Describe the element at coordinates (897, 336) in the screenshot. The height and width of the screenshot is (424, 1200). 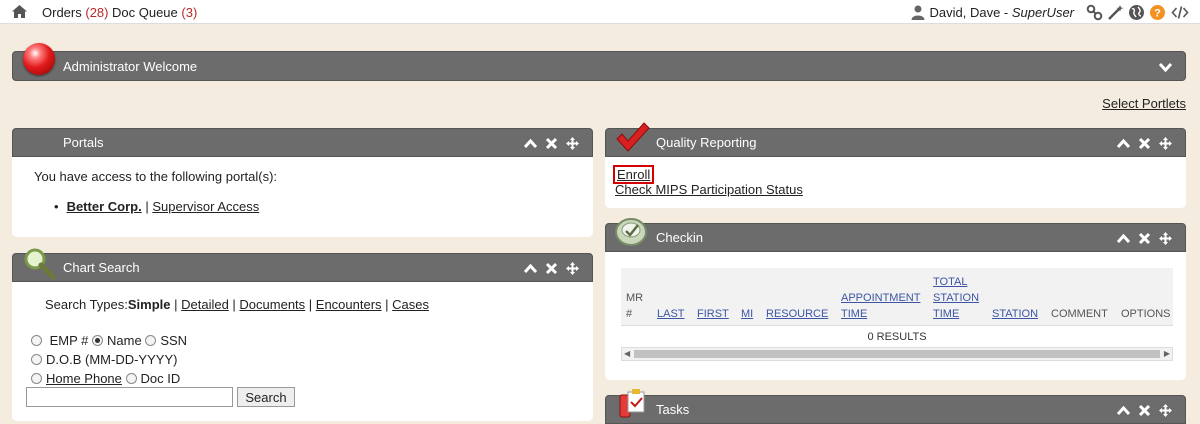
I see `checkin-results: 0 RESULTS` at that location.